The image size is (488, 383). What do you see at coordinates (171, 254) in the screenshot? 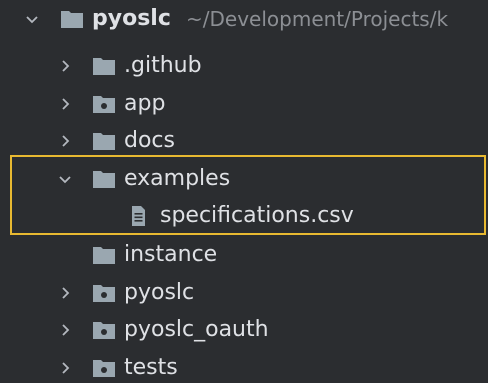
I see `tree-item-label: instance` at bounding box center [171, 254].